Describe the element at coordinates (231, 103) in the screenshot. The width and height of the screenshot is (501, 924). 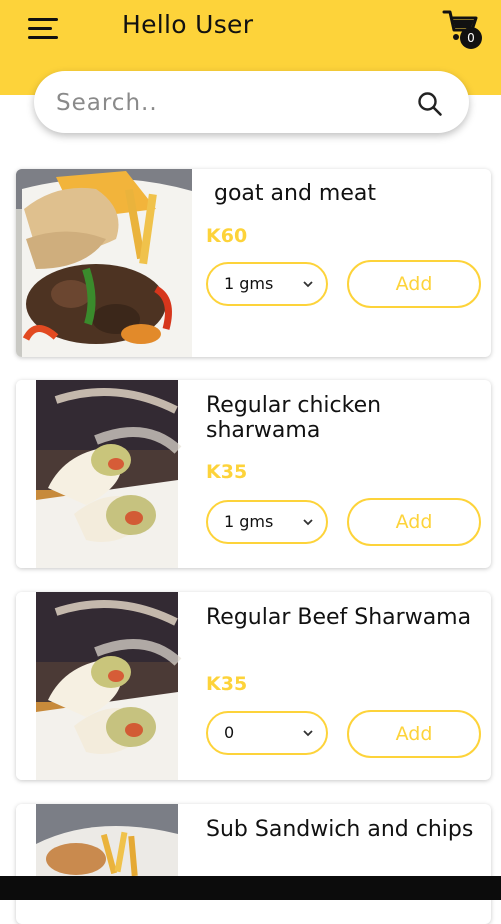
I see `search-input` at that location.